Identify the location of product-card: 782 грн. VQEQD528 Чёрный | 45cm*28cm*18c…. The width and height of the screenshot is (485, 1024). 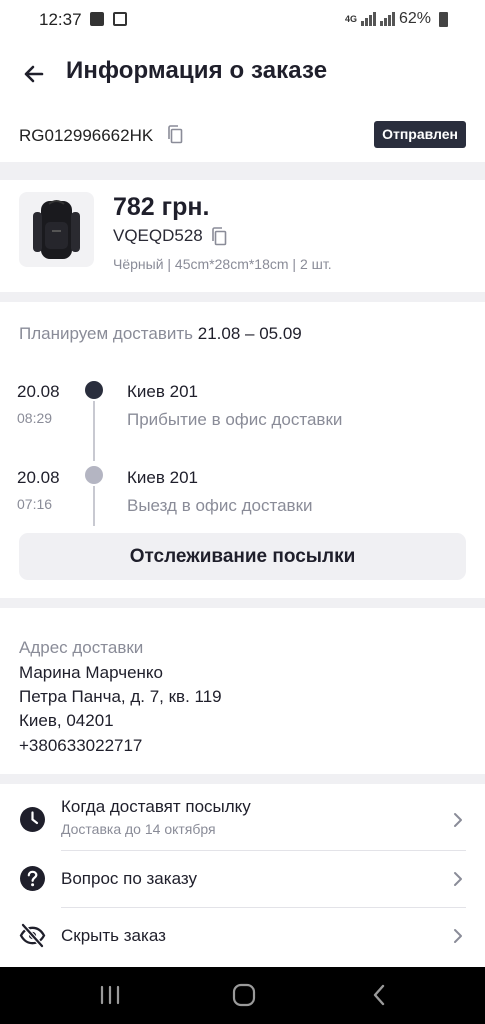
(242, 236).